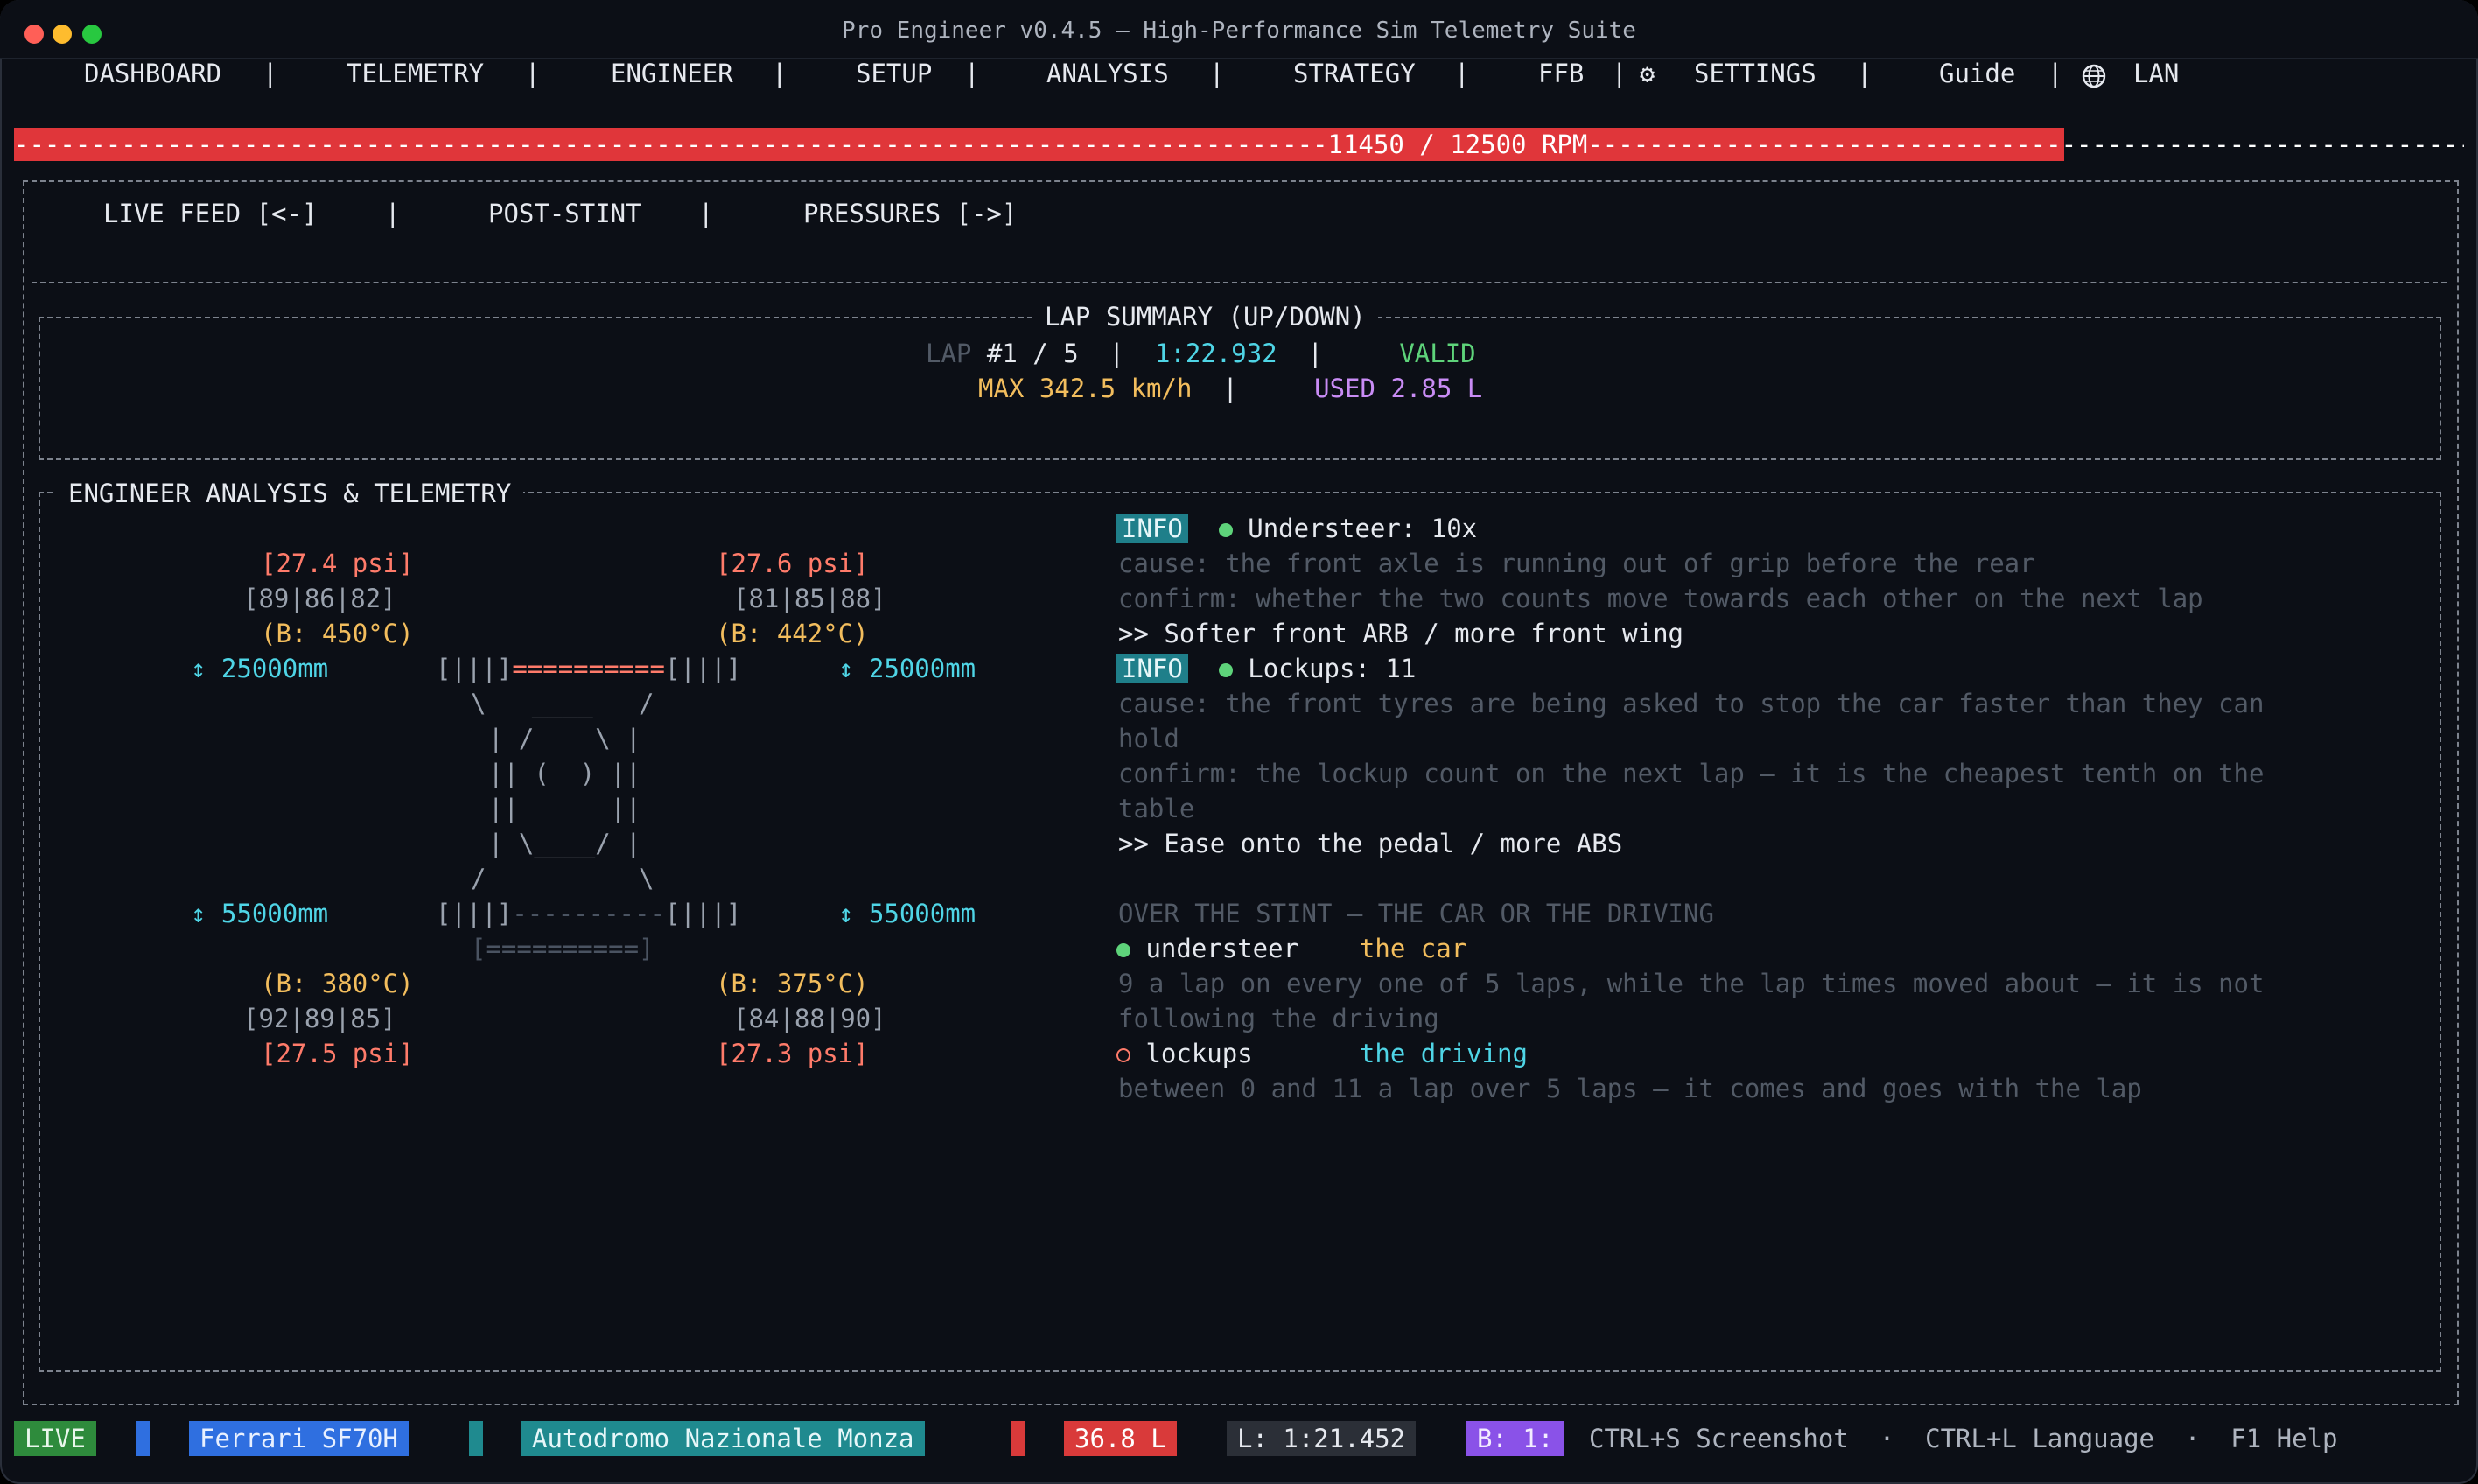 The height and width of the screenshot is (1484, 2478). Describe the element at coordinates (1266, 668) in the screenshot. I see `advice-lockups-title: INFO Lockups: 11` at that location.